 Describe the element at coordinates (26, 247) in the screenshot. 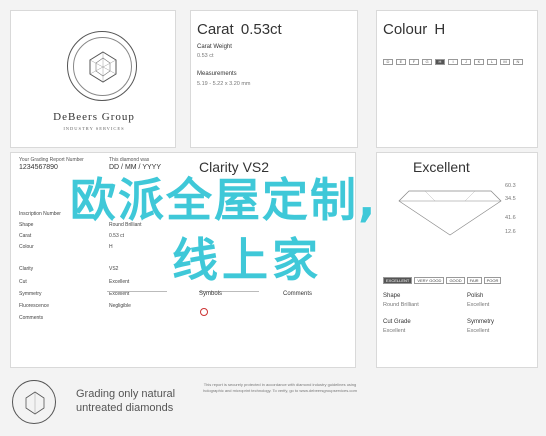

I see `report-row-key: Colour` at that location.